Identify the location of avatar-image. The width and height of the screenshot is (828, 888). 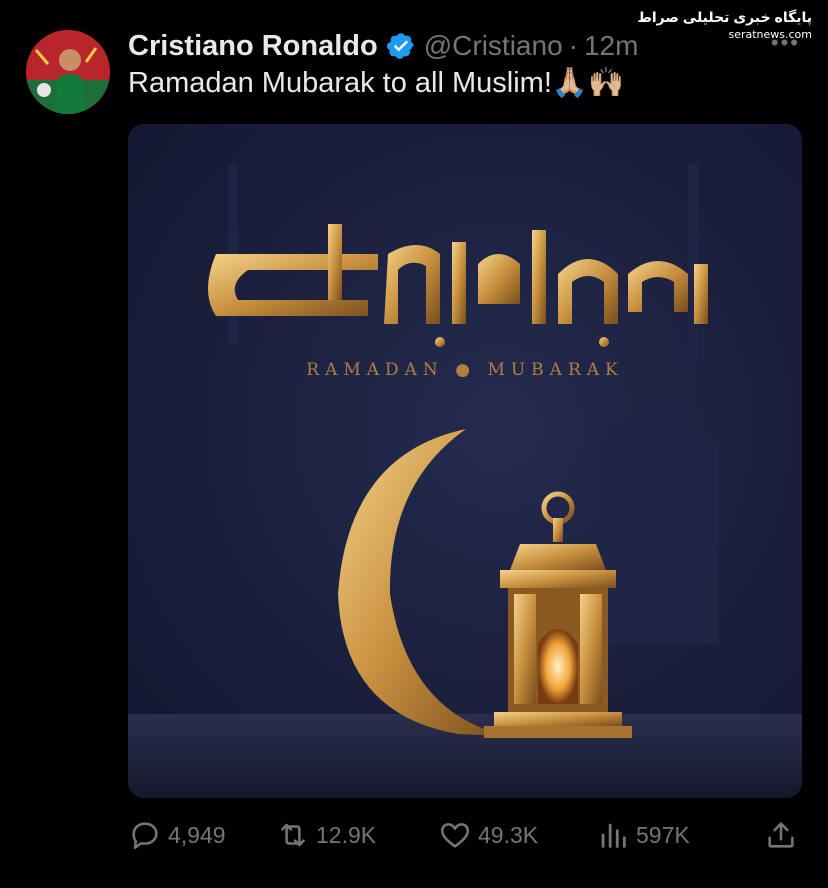
(68, 72).